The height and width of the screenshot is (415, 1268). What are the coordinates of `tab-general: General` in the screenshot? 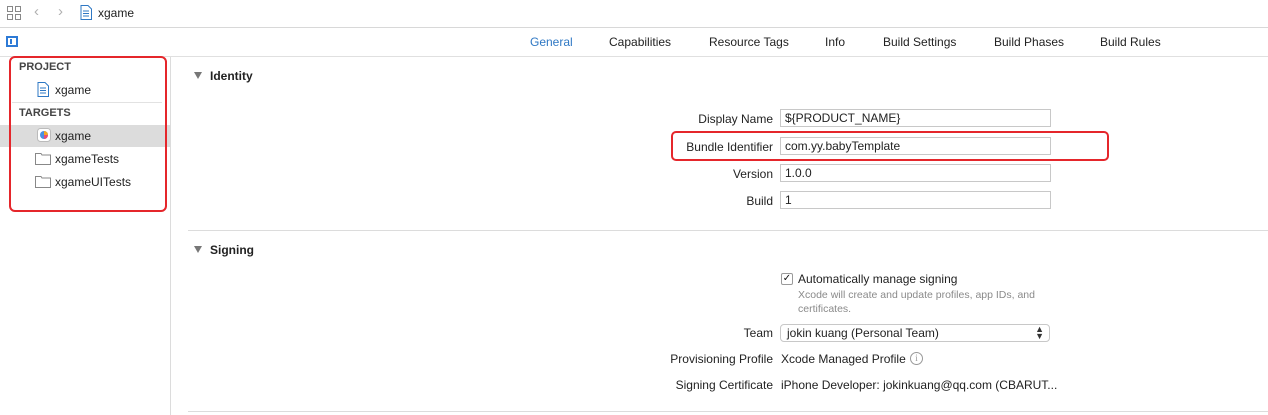 It's located at (551, 42).